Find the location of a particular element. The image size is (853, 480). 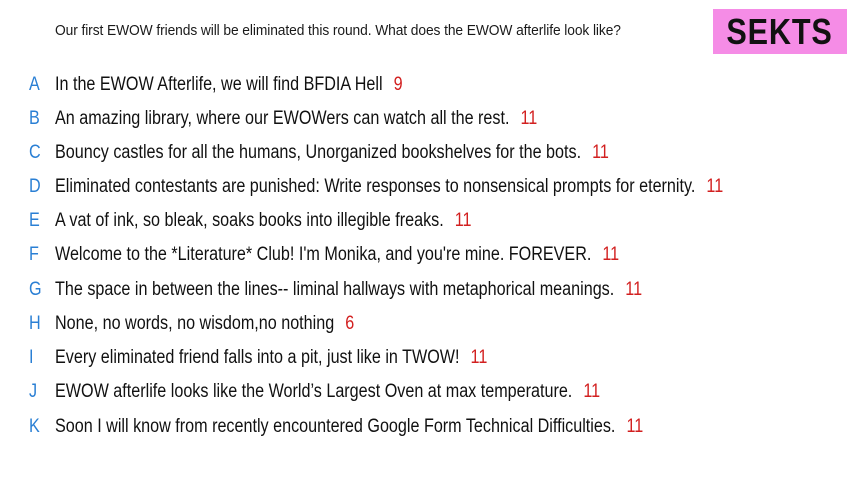

response-letter: A is located at coordinates (34, 84).